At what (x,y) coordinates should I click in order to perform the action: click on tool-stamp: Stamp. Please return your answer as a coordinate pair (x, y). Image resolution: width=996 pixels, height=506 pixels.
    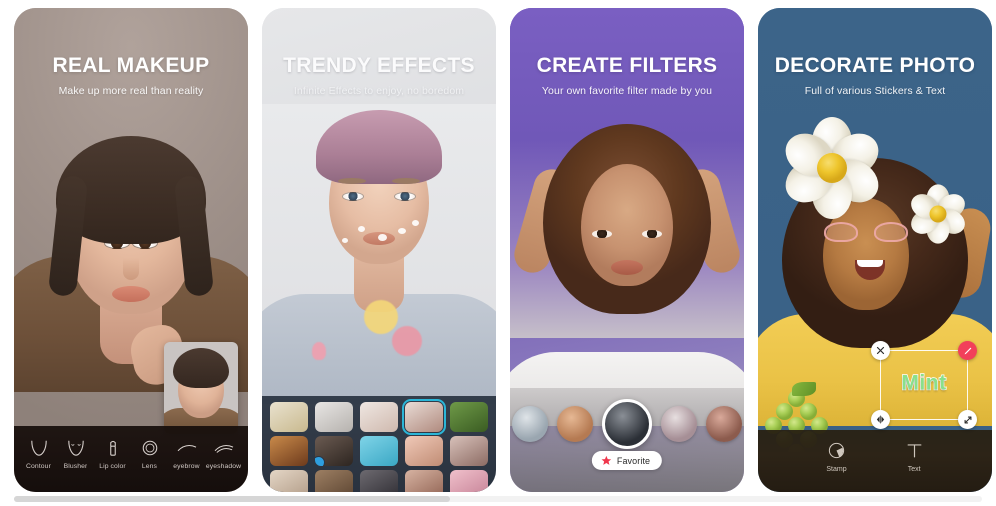
    Looking at the image, I should click on (836, 457).